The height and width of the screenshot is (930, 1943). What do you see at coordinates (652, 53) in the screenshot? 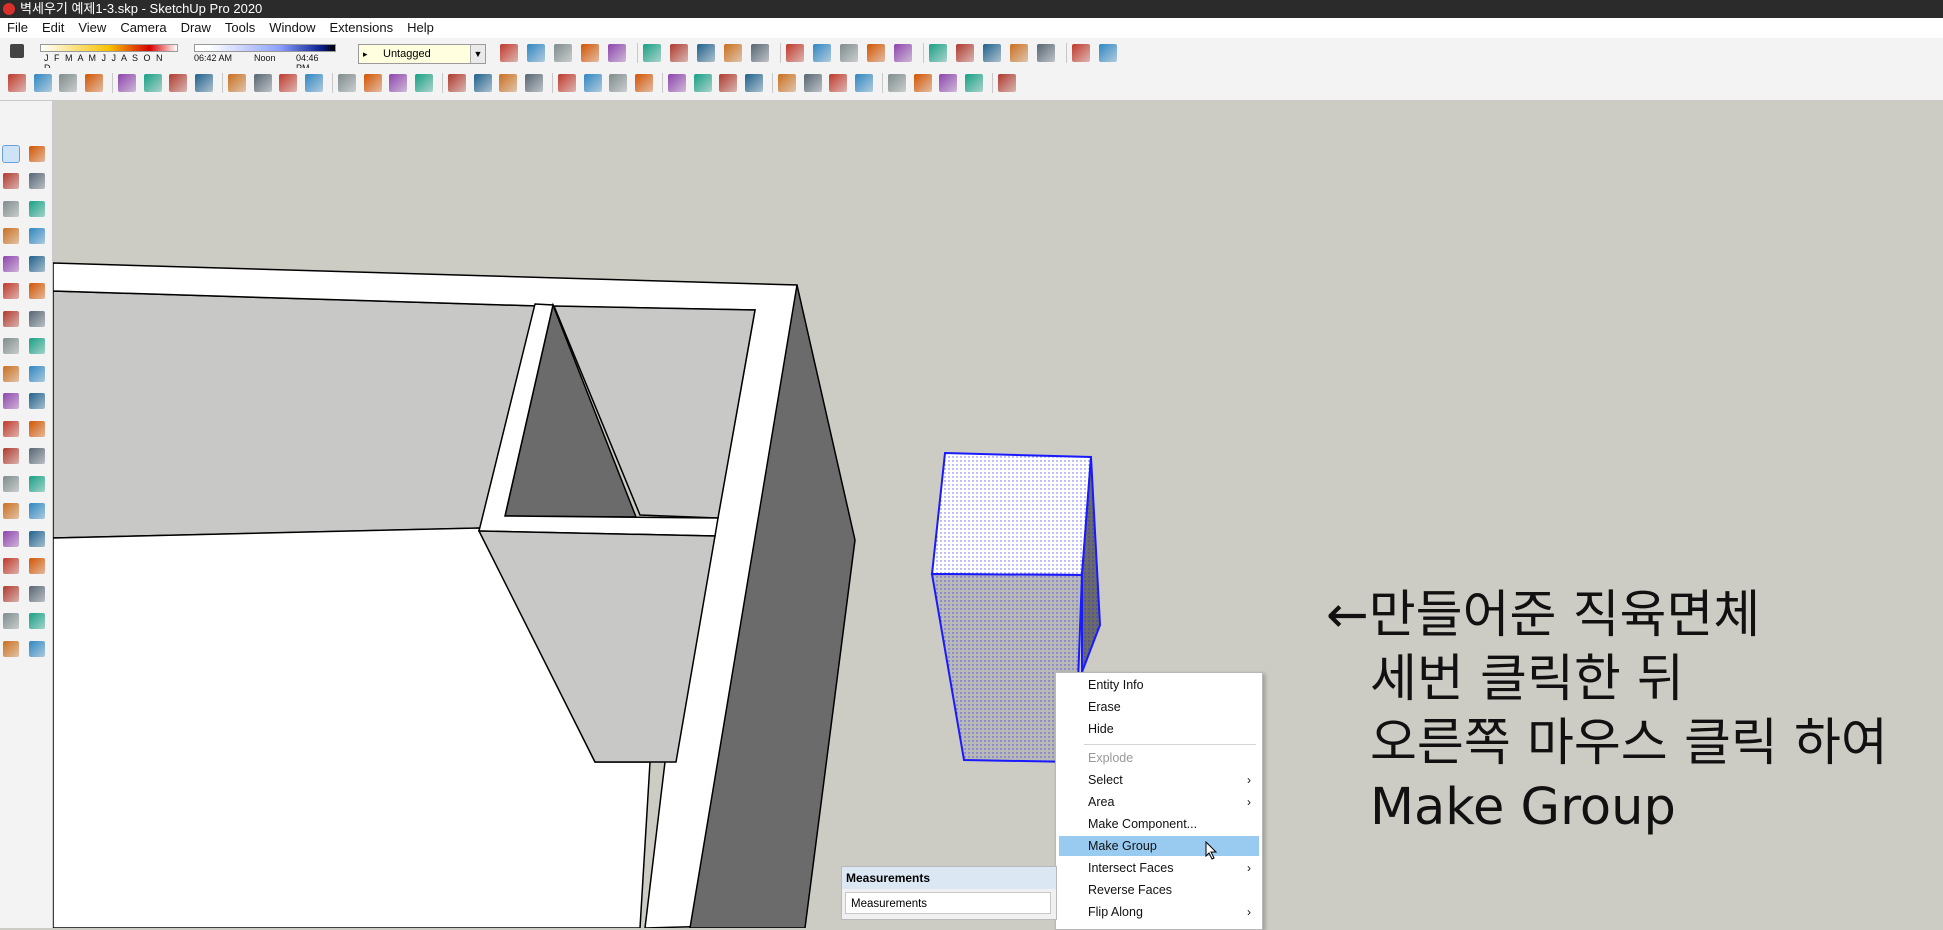
I see `hidden-line-icon` at bounding box center [652, 53].